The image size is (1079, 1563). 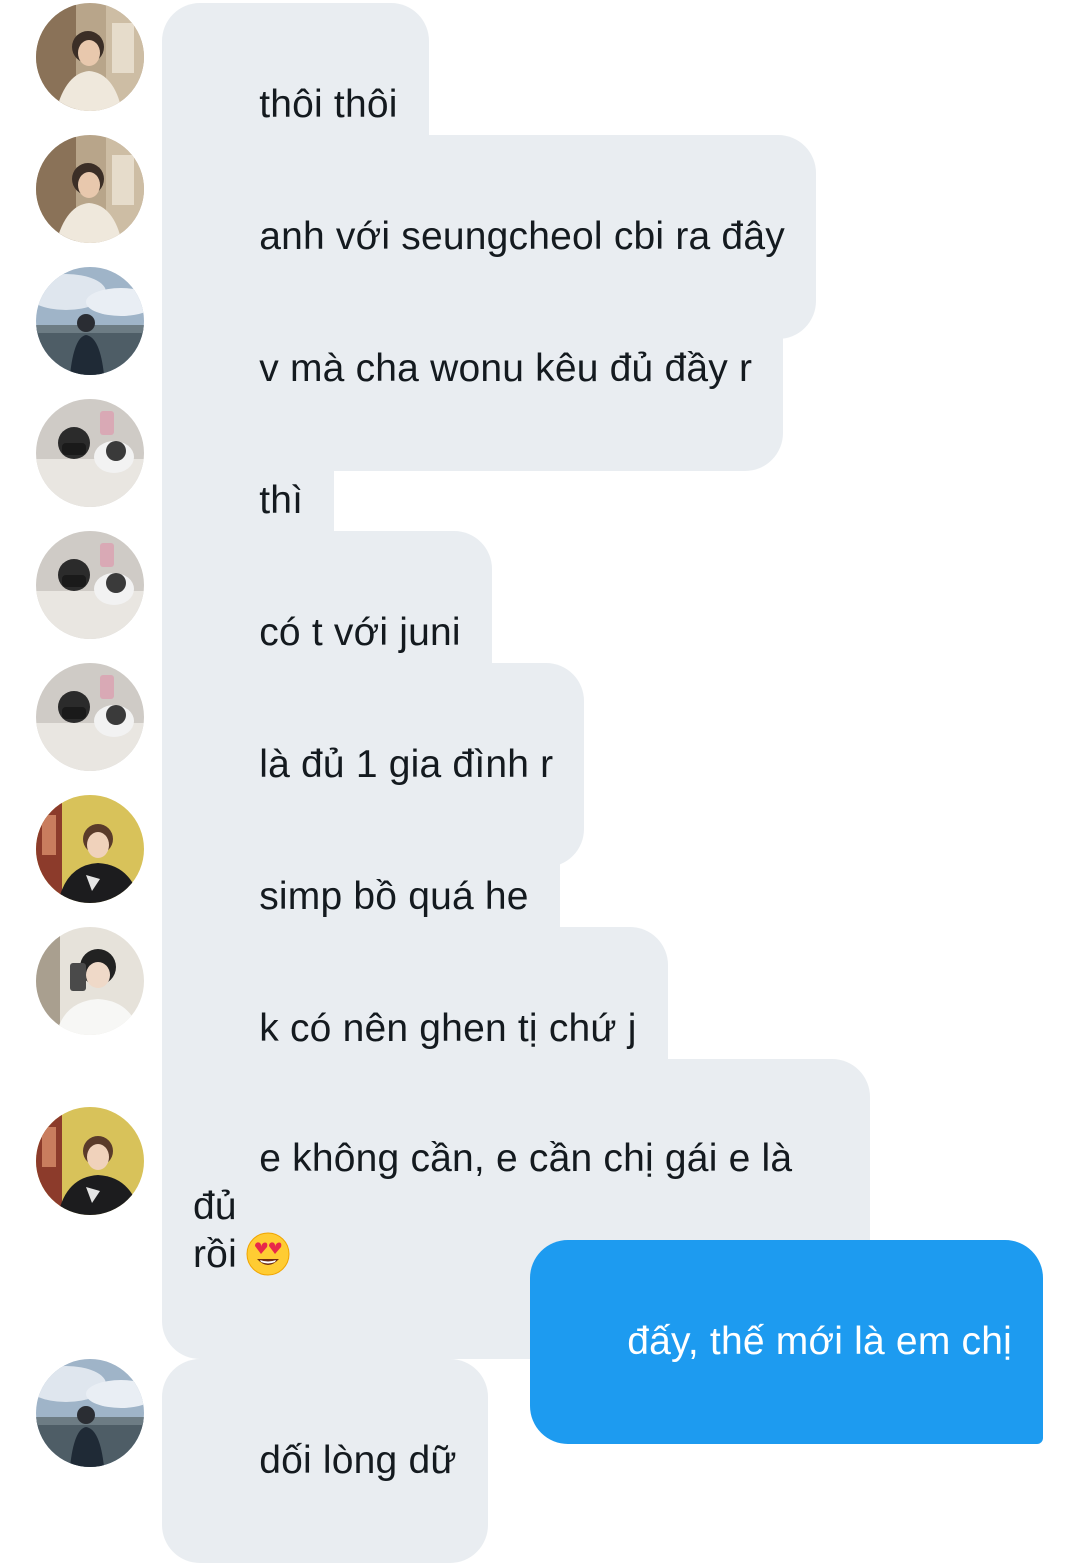 I want to click on message-text: anh với seungcheol cbi ra đây, so click(x=522, y=236).